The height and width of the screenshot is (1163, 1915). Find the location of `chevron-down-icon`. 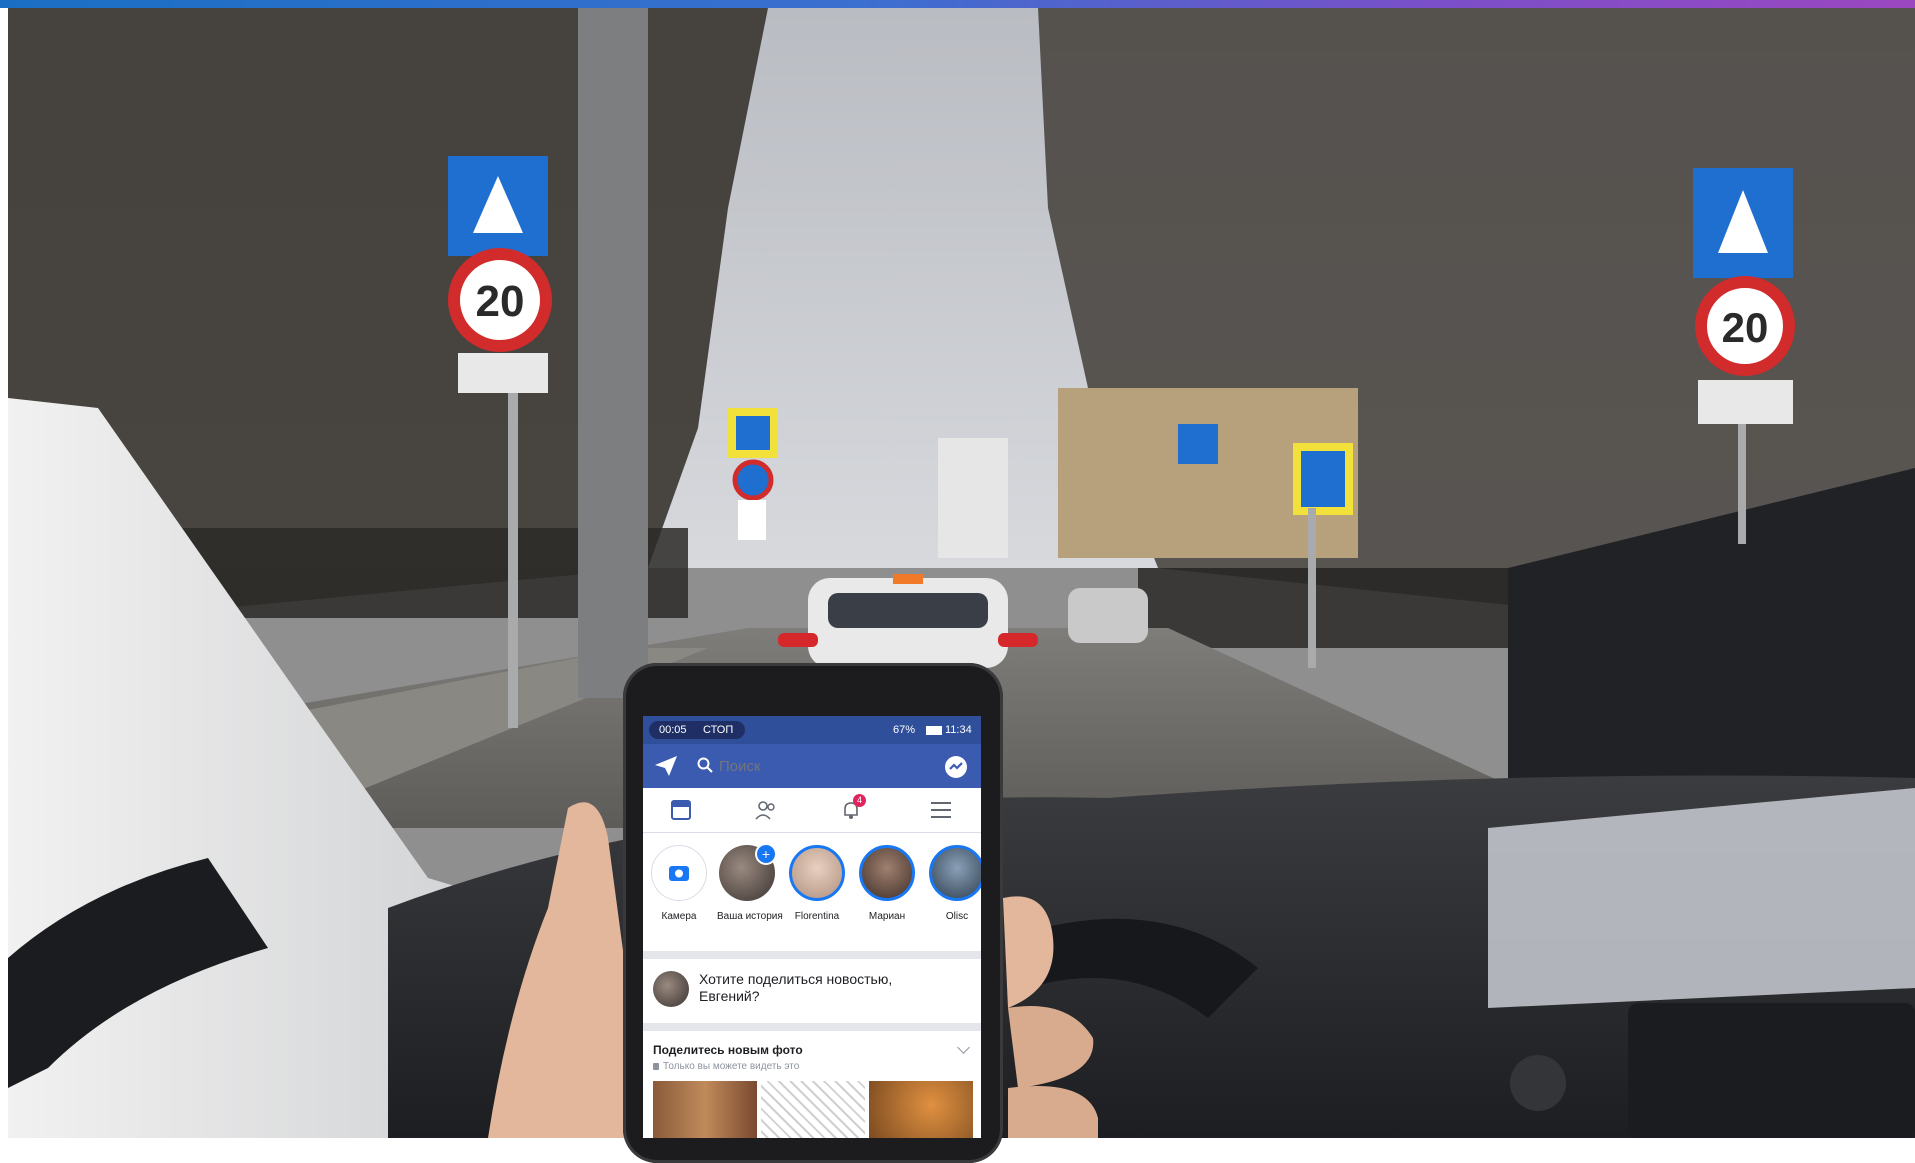

chevron-down-icon is located at coordinates (963, 1047).